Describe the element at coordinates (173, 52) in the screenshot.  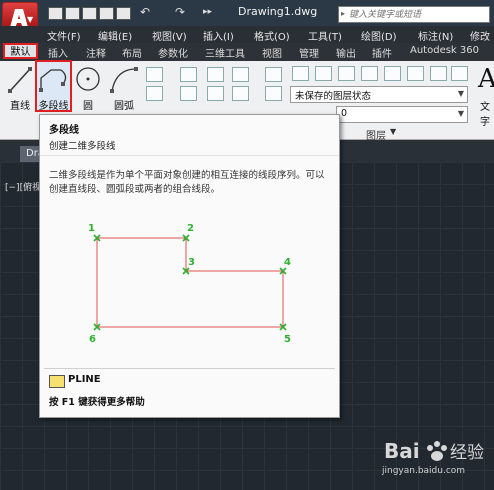
I see `tab-parametric: 参数化` at that location.